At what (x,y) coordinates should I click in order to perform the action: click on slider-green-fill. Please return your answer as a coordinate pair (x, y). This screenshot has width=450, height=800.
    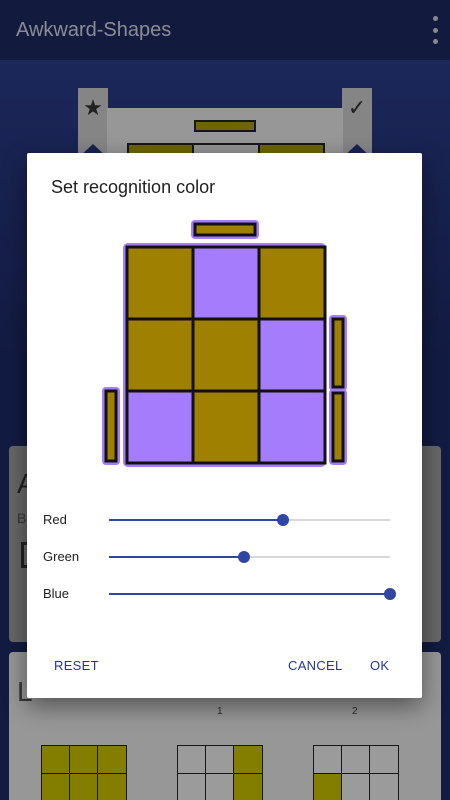
    Looking at the image, I should click on (176, 557).